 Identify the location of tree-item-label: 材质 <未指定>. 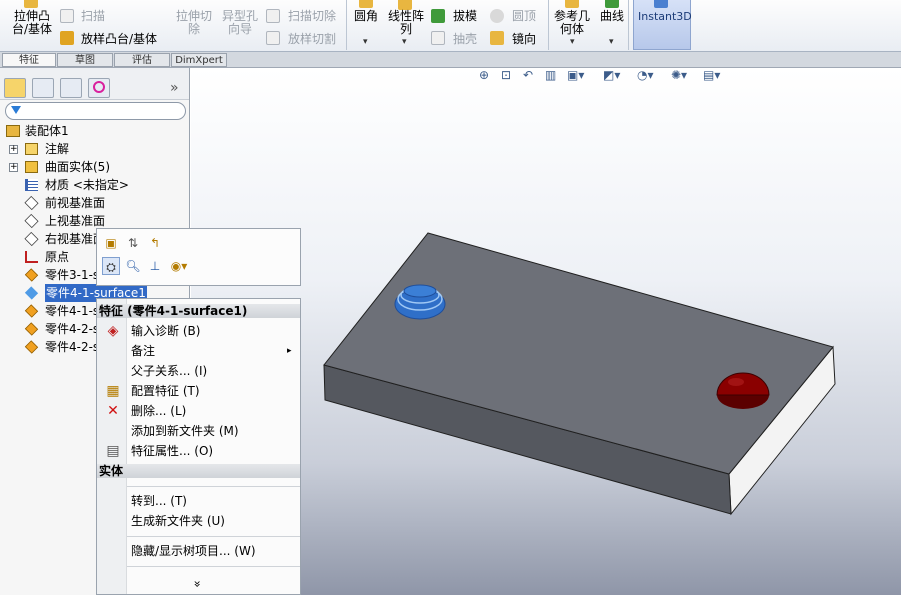
(87, 185).